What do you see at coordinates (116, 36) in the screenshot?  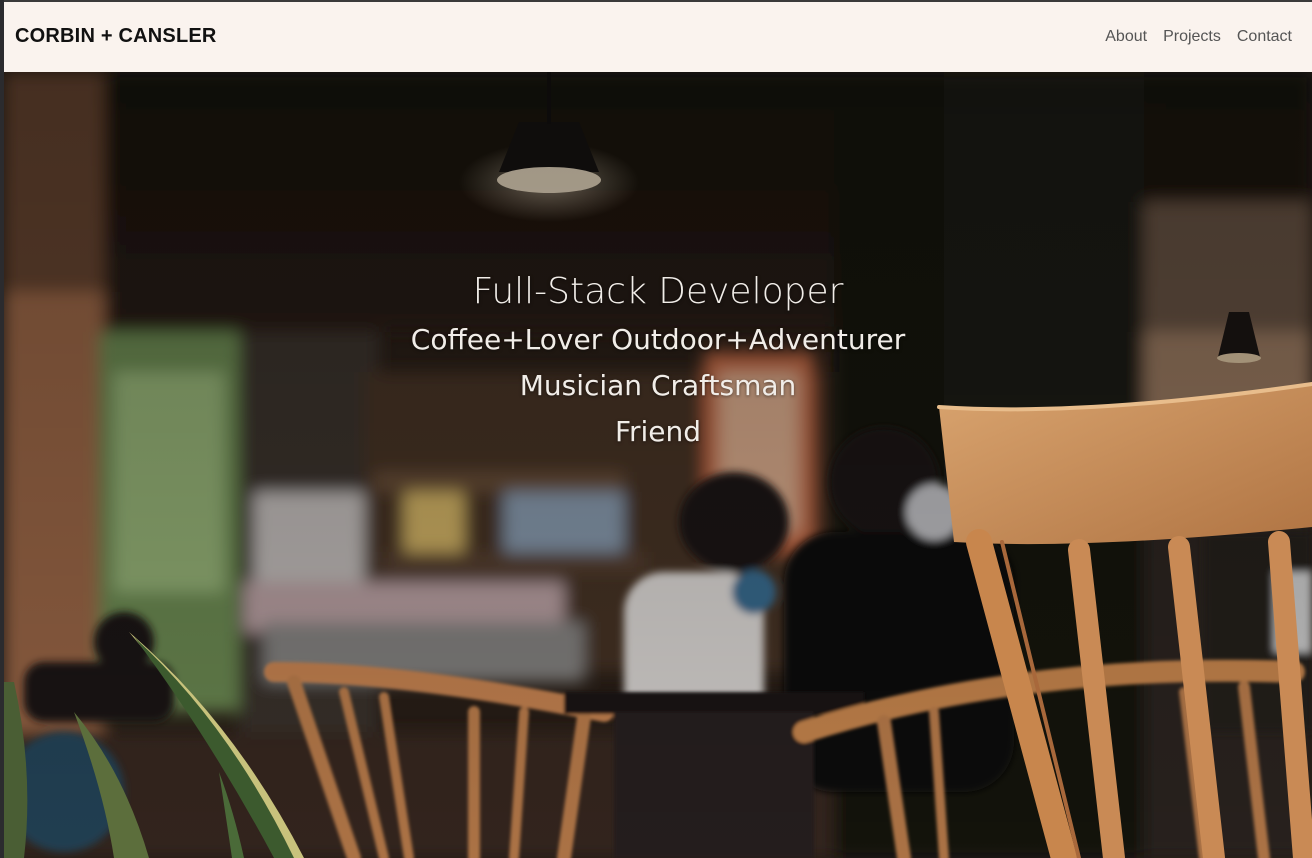 I see `brand-logo: CORBIN + CANSLER` at bounding box center [116, 36].